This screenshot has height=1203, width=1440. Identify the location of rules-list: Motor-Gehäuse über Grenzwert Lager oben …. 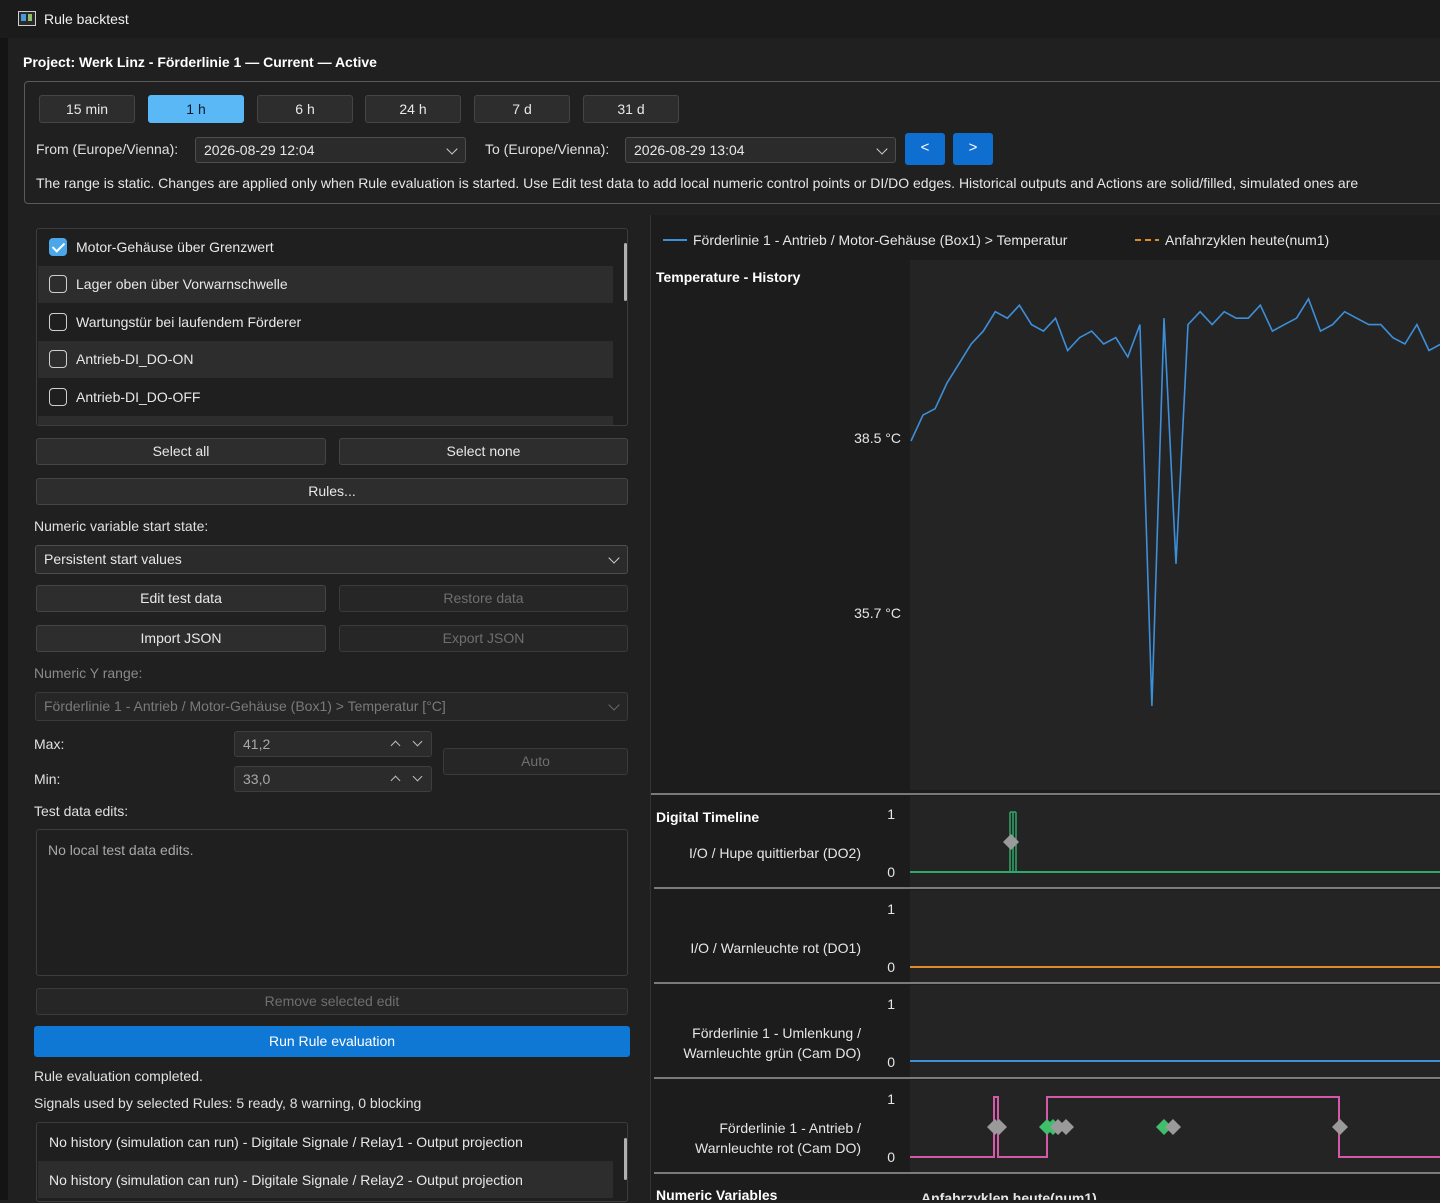
(332, 327).